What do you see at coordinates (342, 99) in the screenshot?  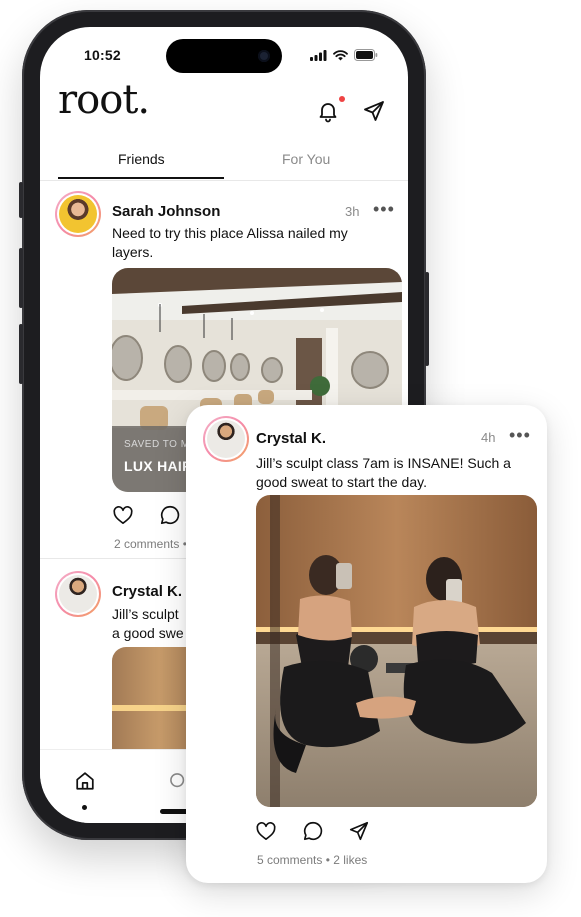 I see `notification-dot` at bounding box center [342, 99].